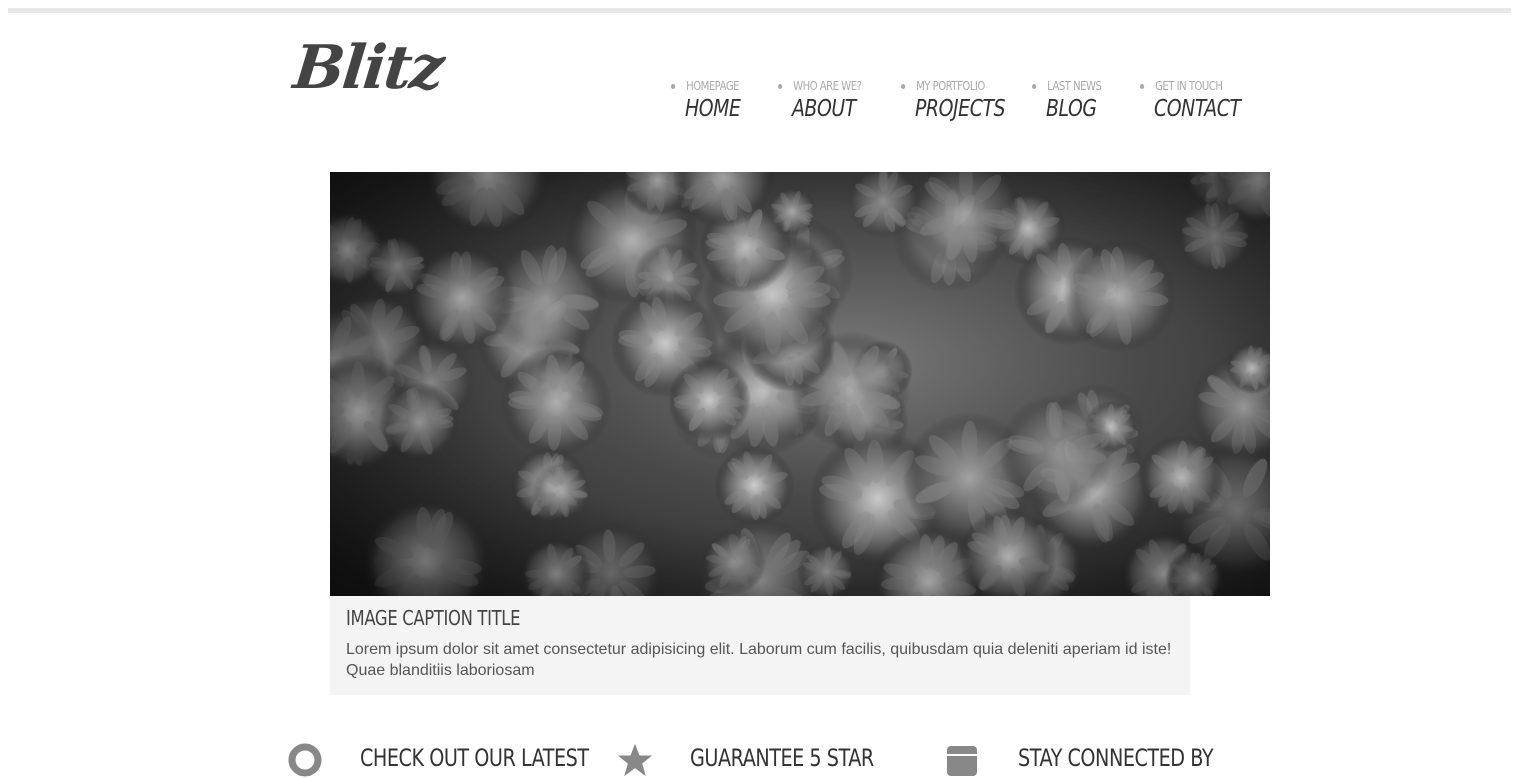 This screenshot has width=1519, height=778. I want to click on caption-title: Image Caption Title, so click(433, 618).